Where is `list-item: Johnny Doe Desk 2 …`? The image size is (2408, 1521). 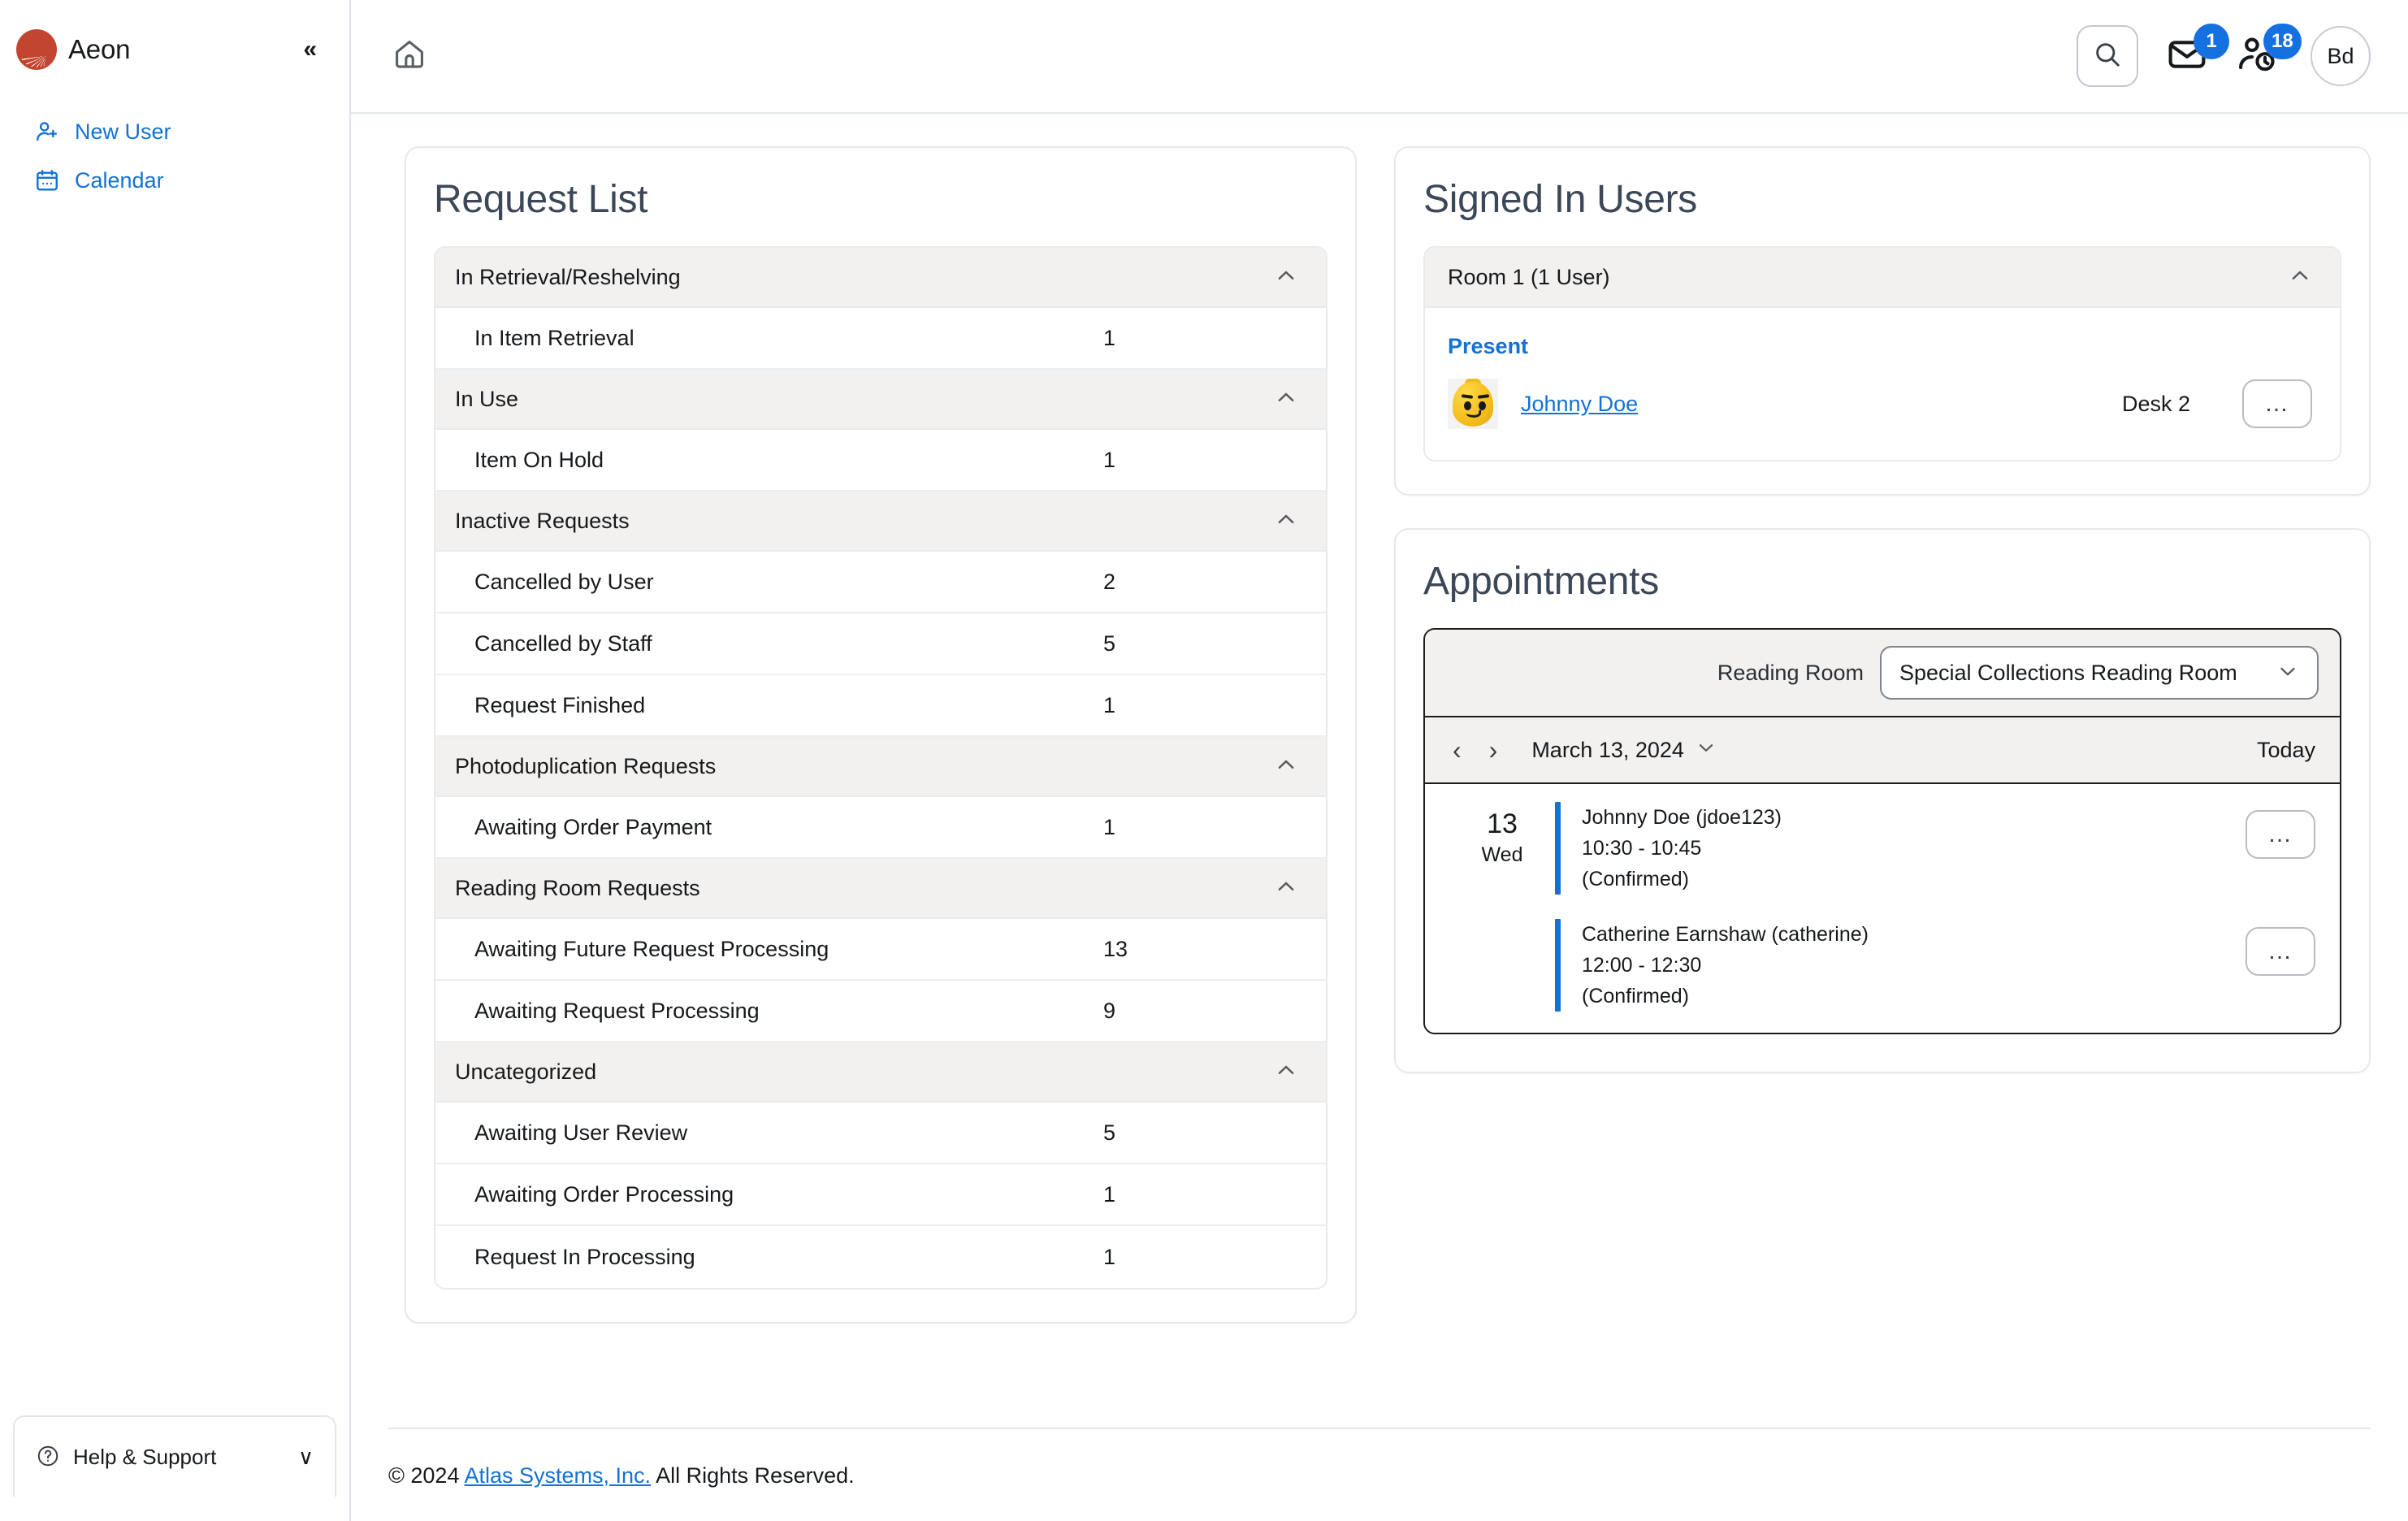
list-item: Johnny Doe Desk 2 … is located at coordinates (1880, 406).